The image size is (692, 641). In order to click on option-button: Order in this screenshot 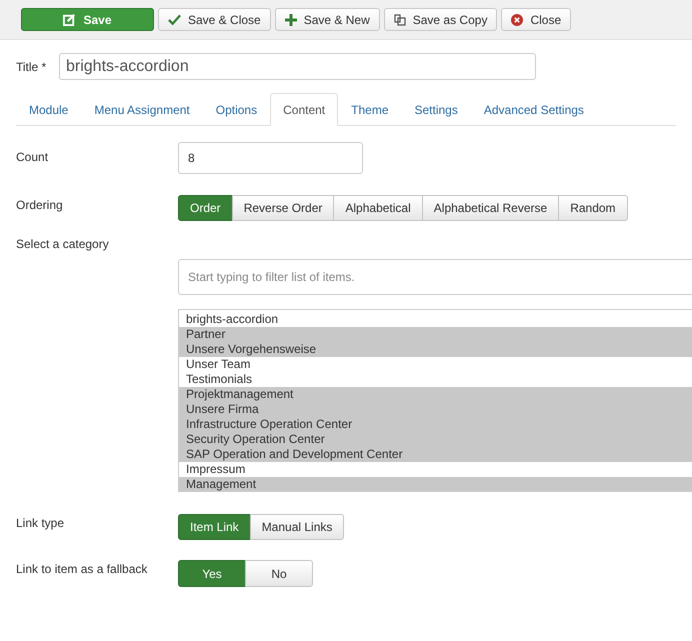, I will do `click(205, 208)`.